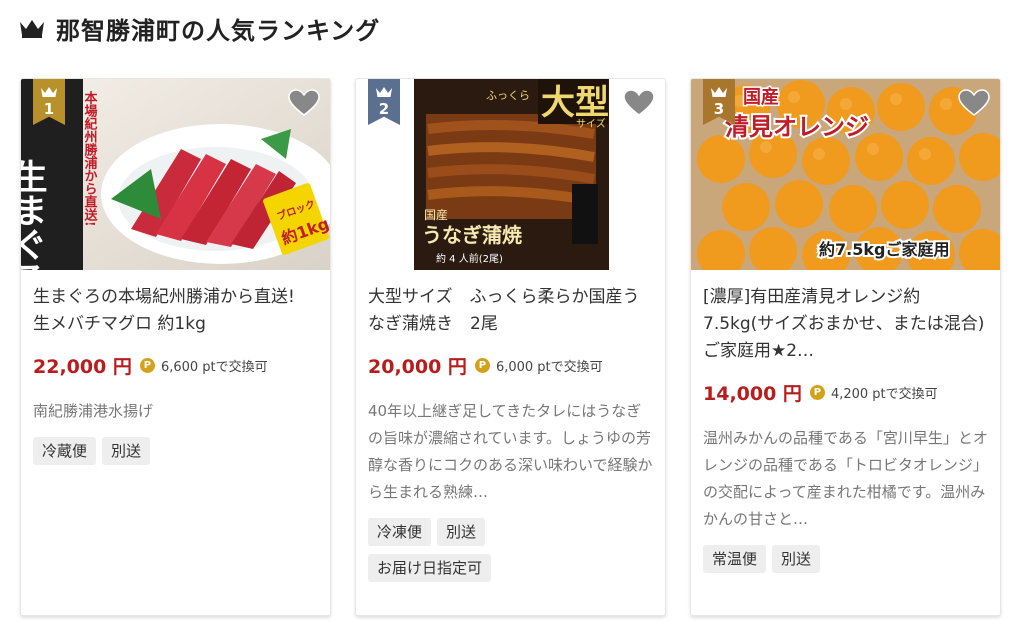 The image size is (1024, 634). I want to click on tag-list: 冷蔵便 別送, so click(143, 451).